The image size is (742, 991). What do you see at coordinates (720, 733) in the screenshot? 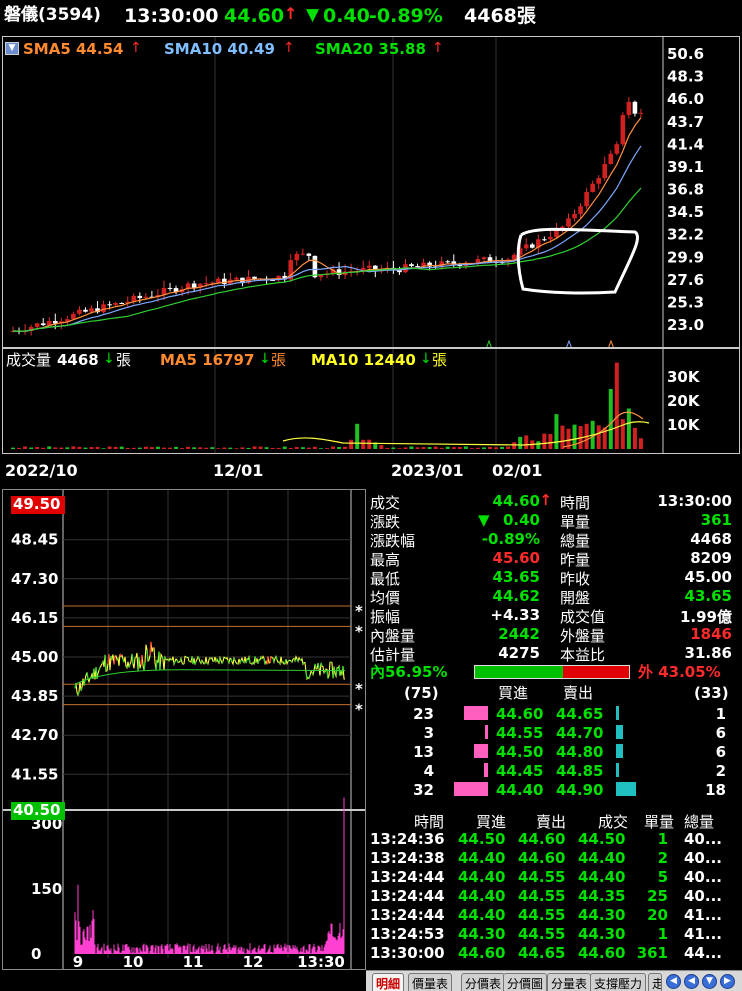
I see `ask-size: 6` at bounding box center [720, 733].